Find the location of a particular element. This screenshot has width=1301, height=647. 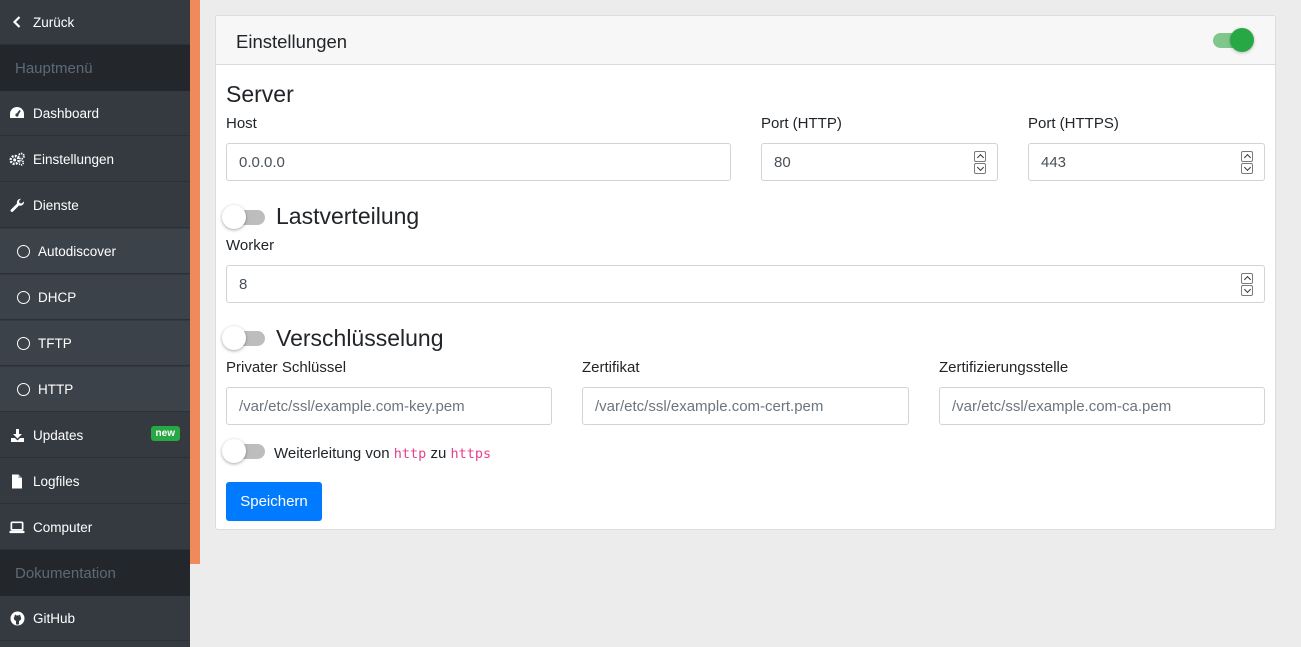

sidebar-item-updates: Updates new is located at coordinates (95, 435).